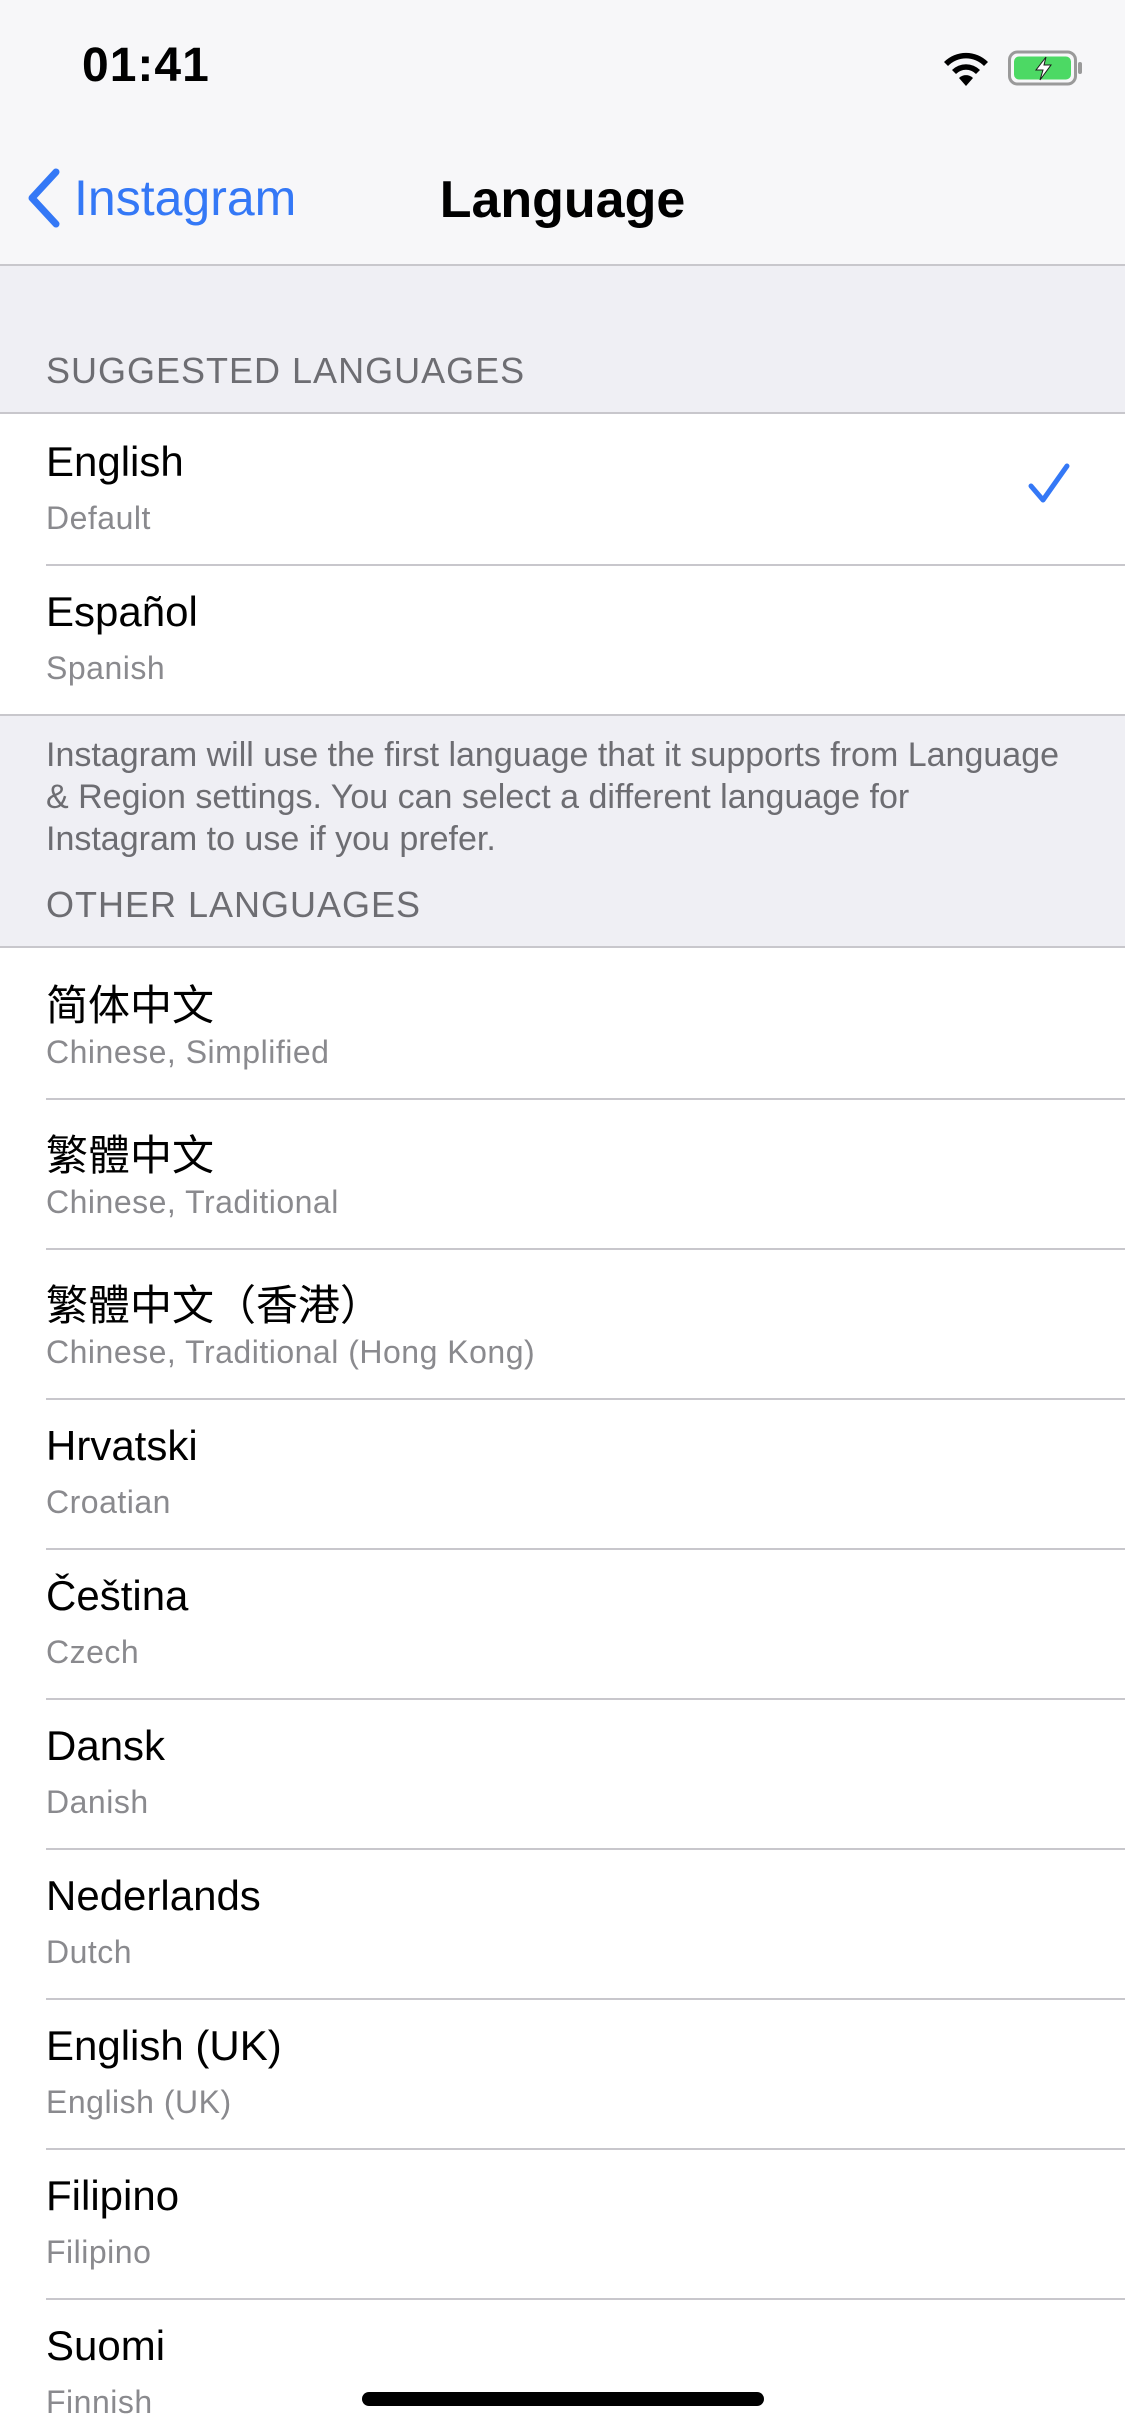 This screenshot has width=1125, height=2436. I want to click on section-header-suggested: SUGGESTED LANGUAGES, so click(562, 339).